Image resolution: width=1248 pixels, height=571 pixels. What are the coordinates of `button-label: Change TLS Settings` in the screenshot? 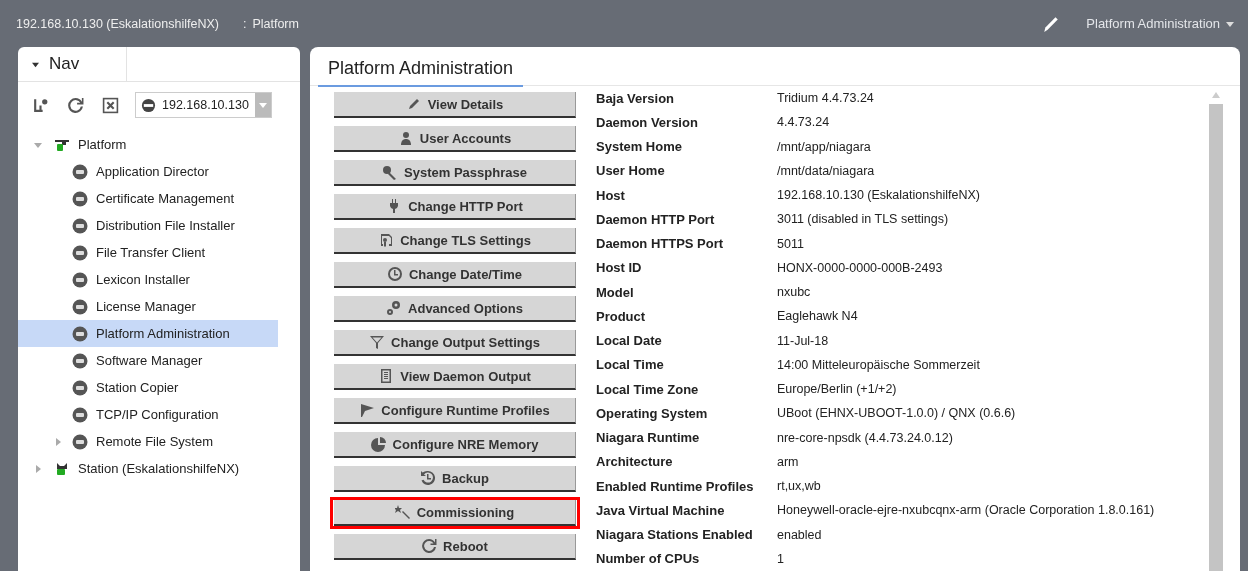 It's located at (465, 240).